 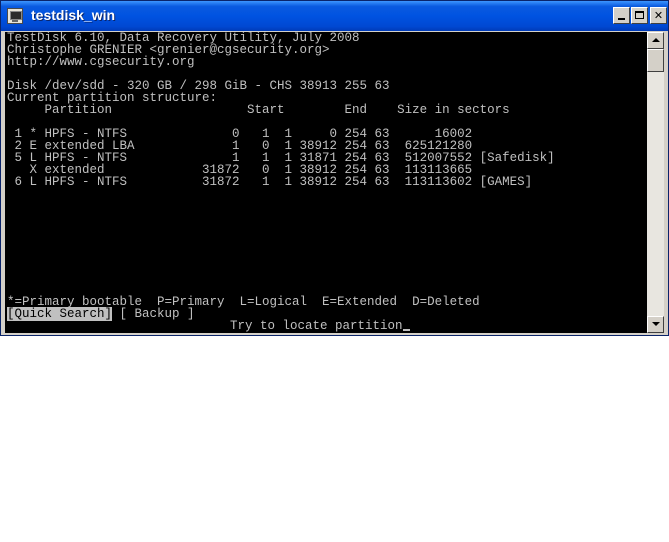 What do you see at coordinates (153, 314) in the screenshot?
I see `backup-option: [ Backup ]` at bounding box center [153, 314].